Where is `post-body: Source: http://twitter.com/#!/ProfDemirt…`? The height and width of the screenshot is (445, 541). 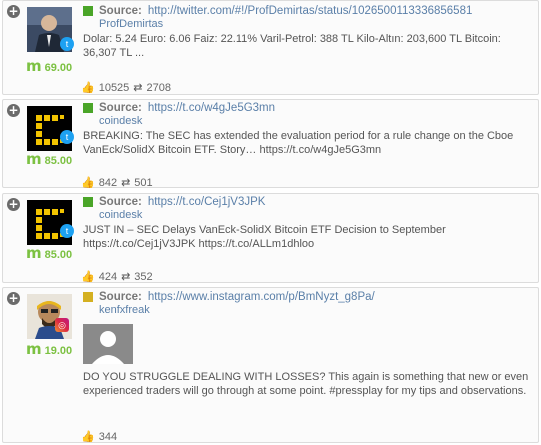 post-body: Source: http://twitter.com/#!/ProfDemirt… is located at coordinates (307, 32).